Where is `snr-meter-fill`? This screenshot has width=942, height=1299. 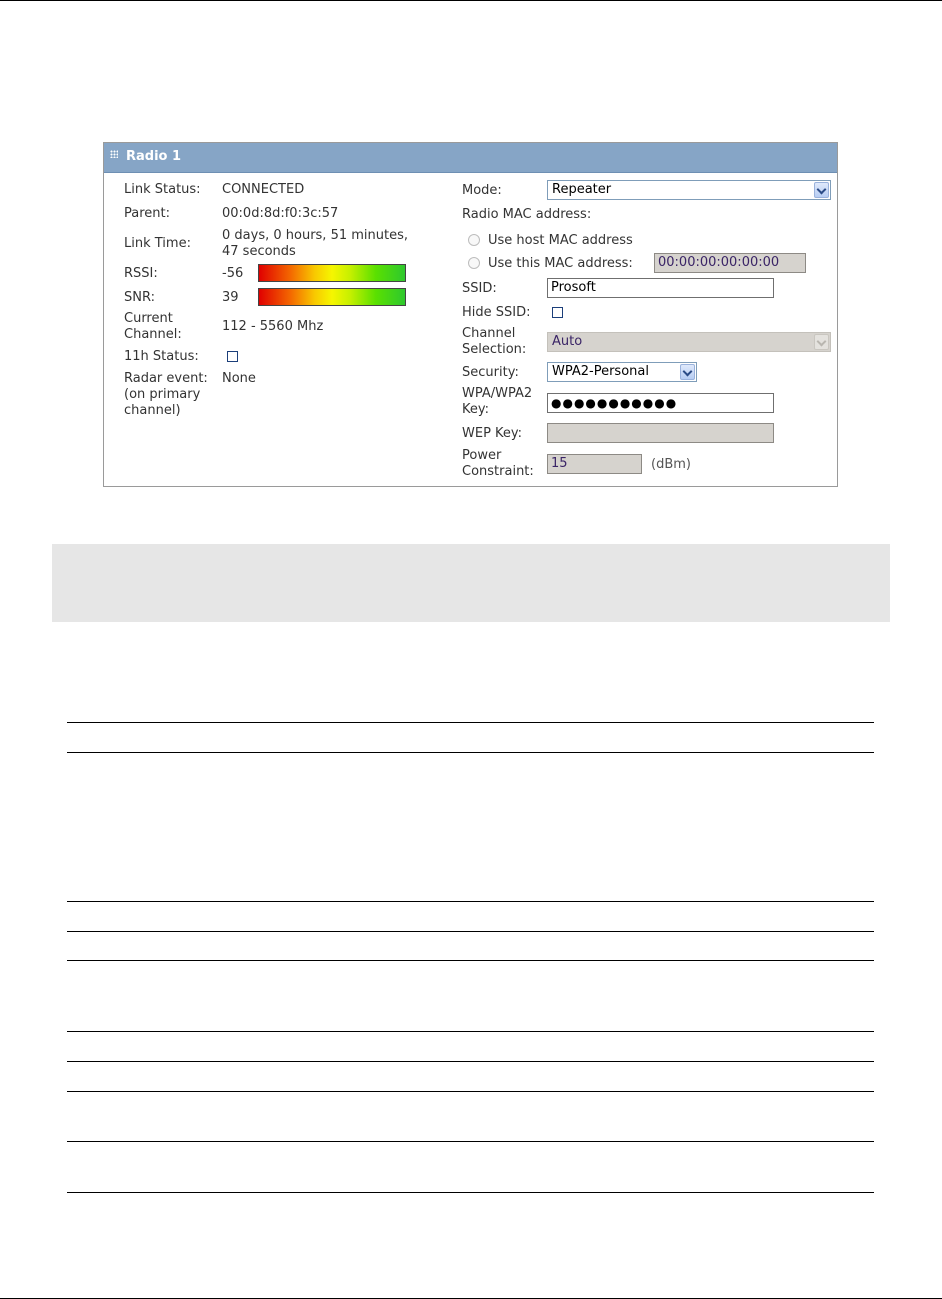 snr-meter-fill is located at coordinates (332, 297).